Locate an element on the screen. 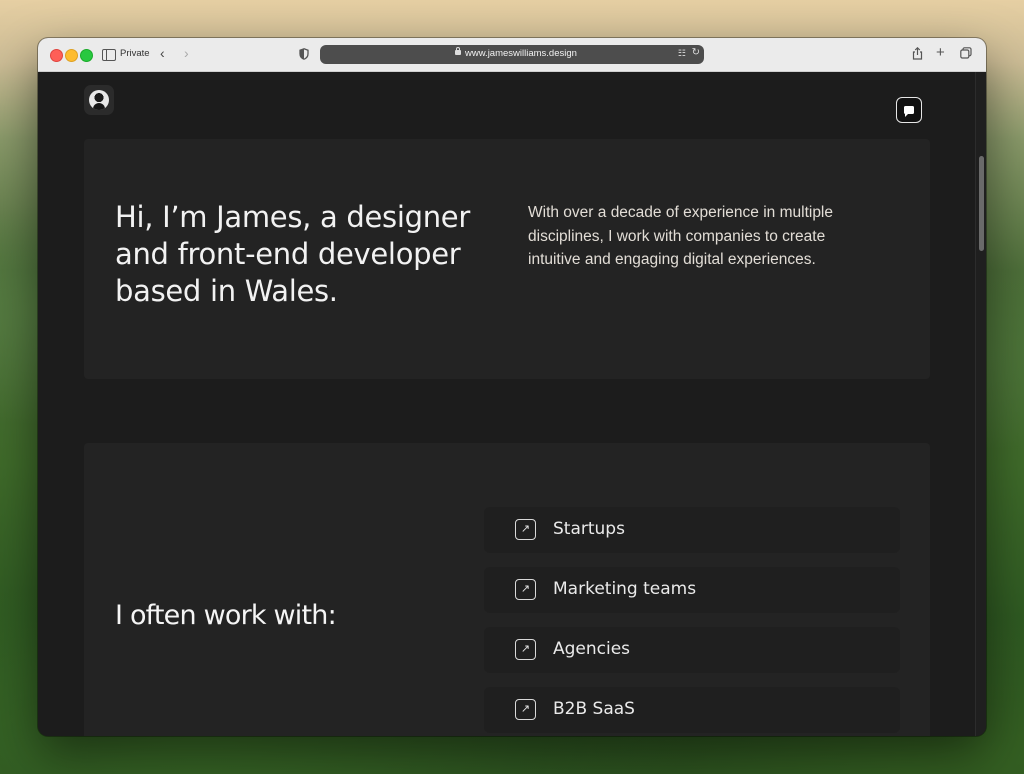  zoom-window-button is located at coordinates (86, 55).